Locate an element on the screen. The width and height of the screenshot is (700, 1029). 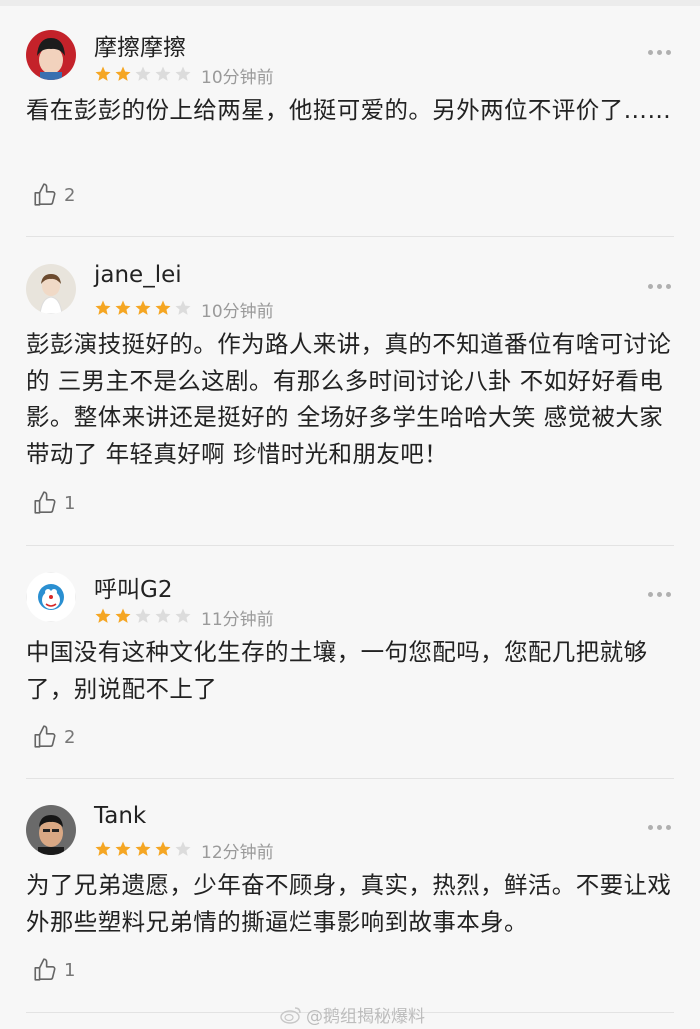
top-border is located at coordinates (350, 3).